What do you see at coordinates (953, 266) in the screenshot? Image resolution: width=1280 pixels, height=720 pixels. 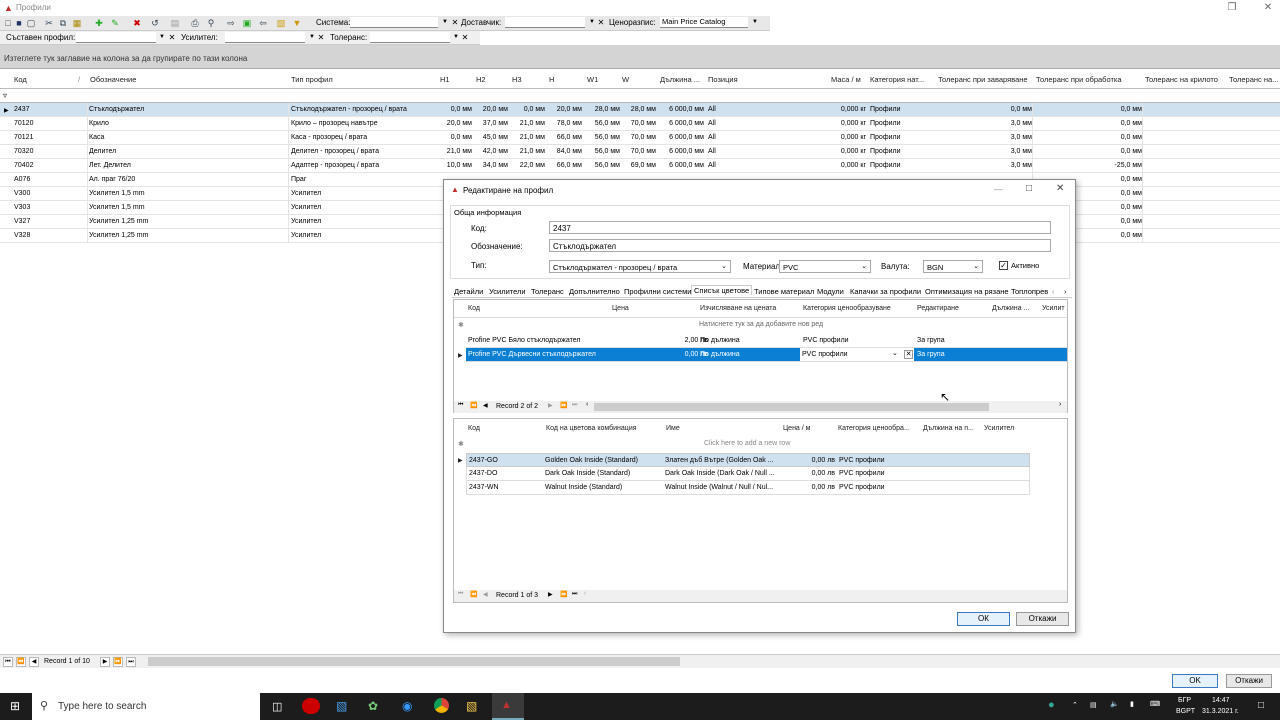 I see `currency-select: BGN ⌄` at bounding box center [953, 266].